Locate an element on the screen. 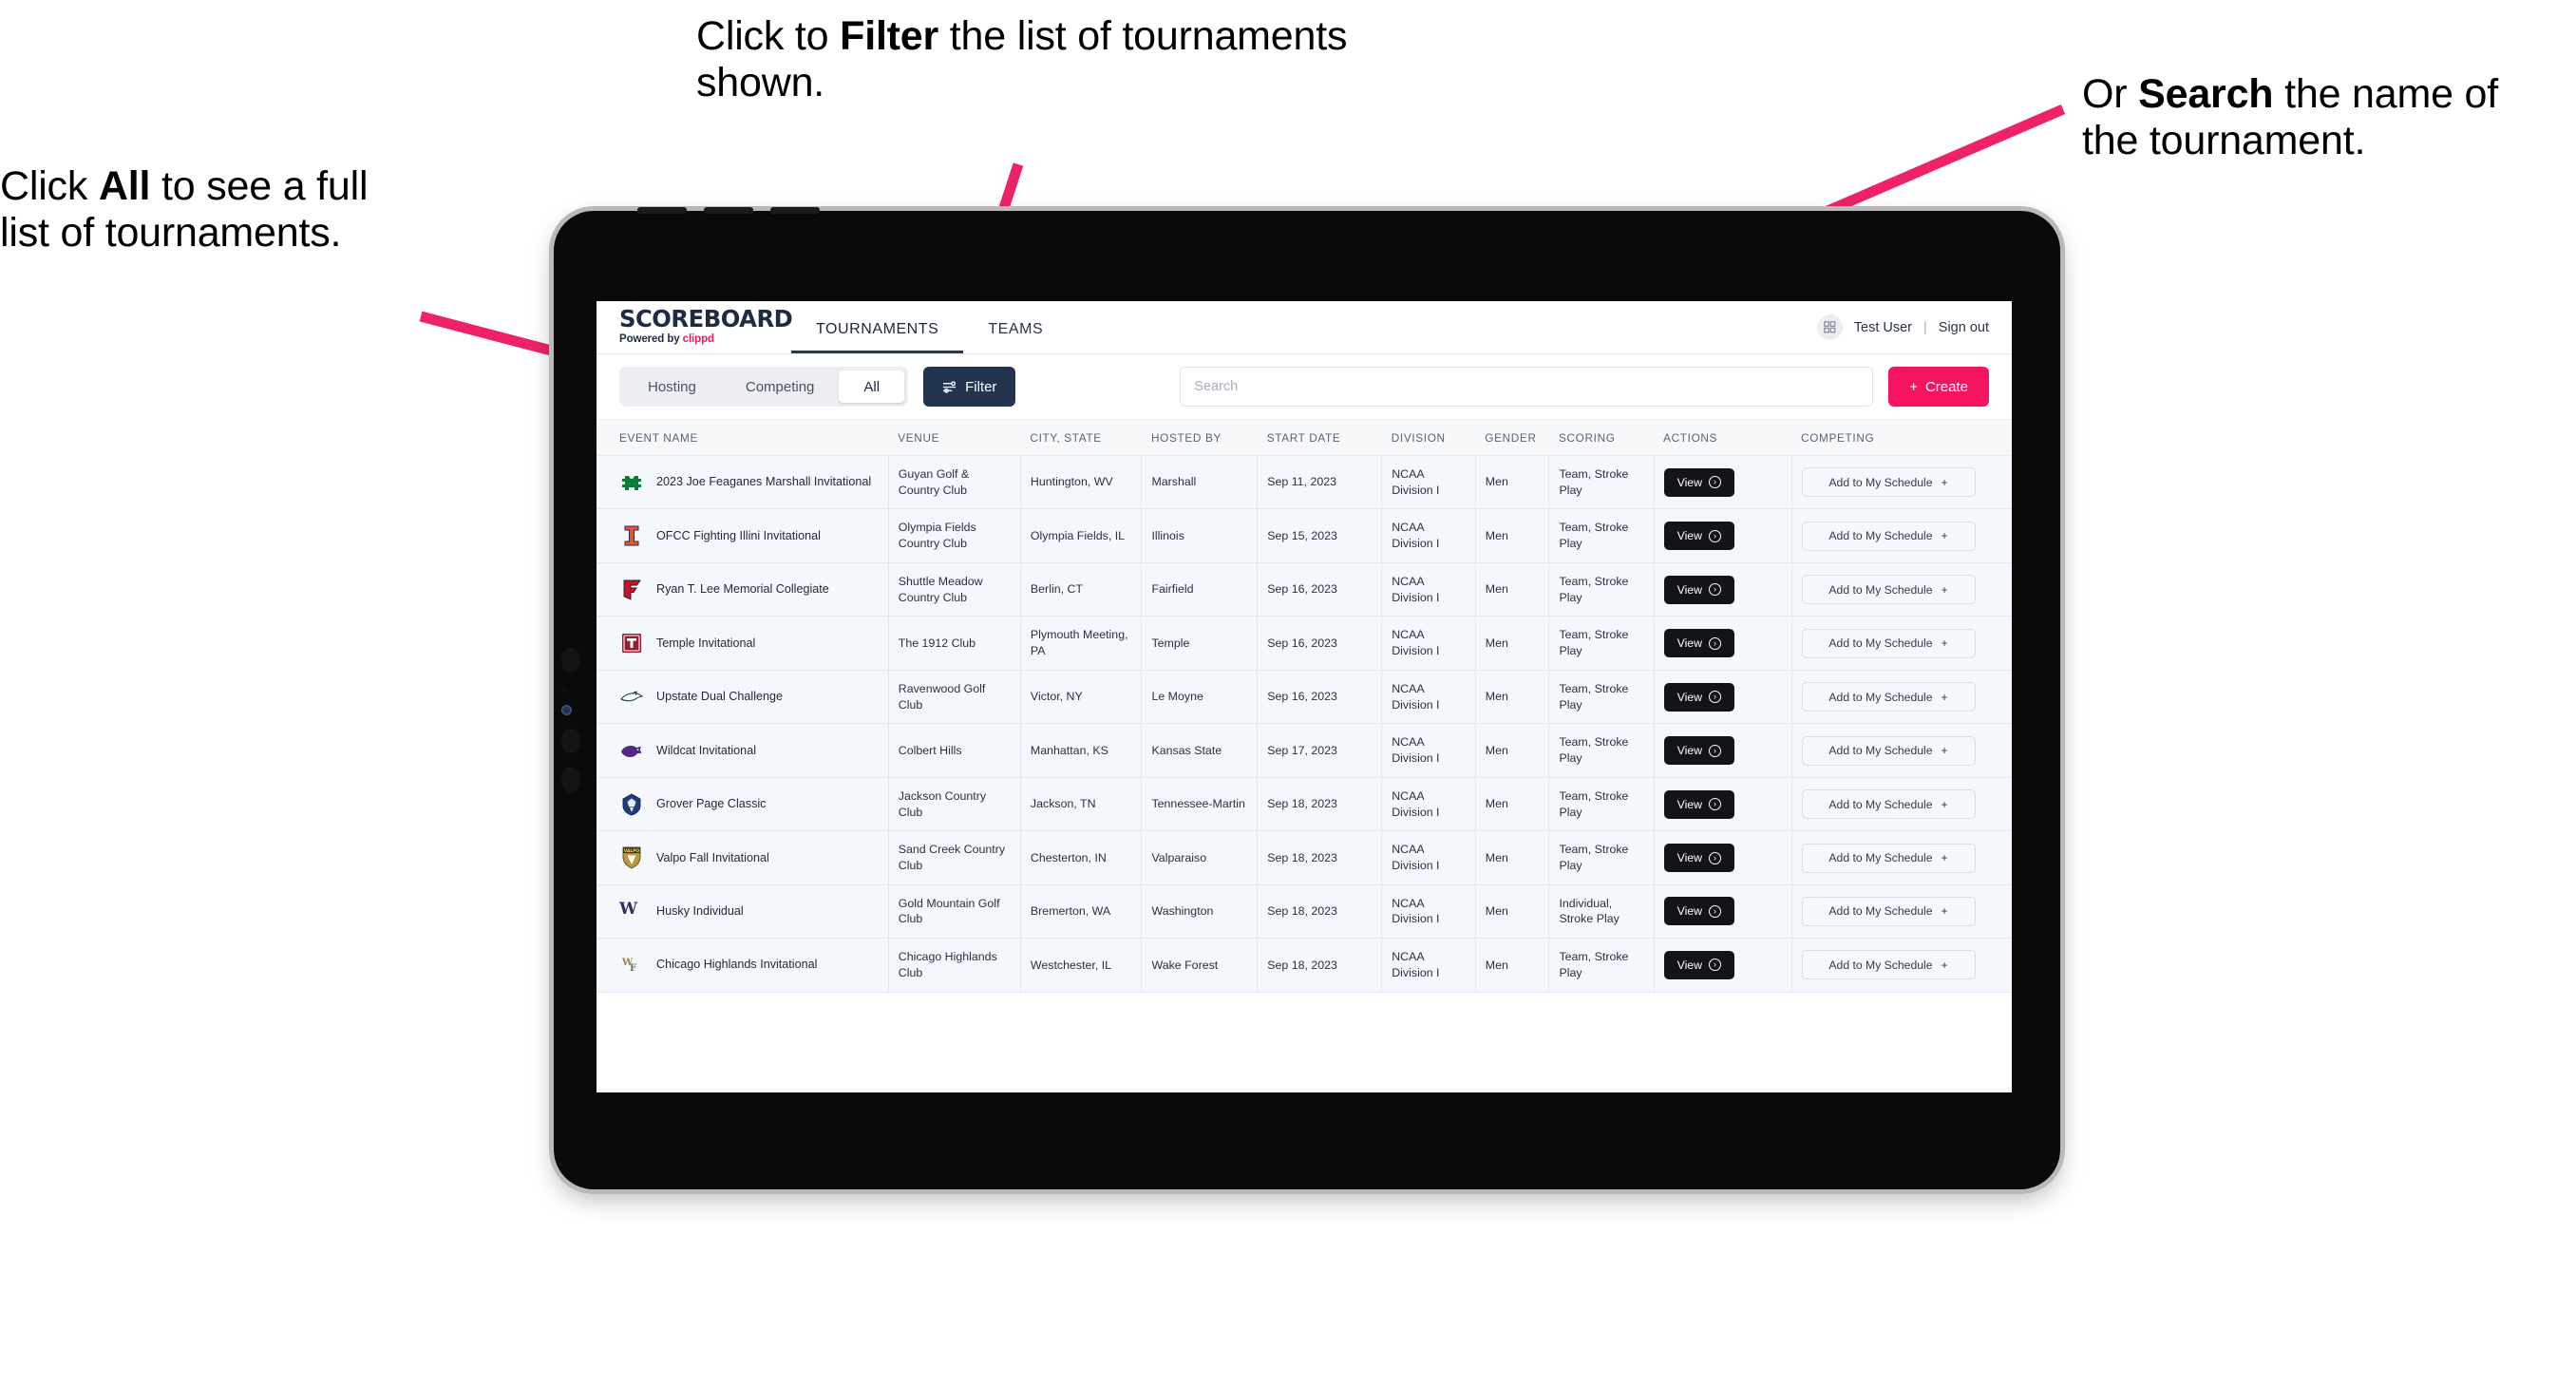 The width and height of the screenshot is (2576, 1386). tab-tournaments: TOURNAMENTS is located at coordinates (877, 337).